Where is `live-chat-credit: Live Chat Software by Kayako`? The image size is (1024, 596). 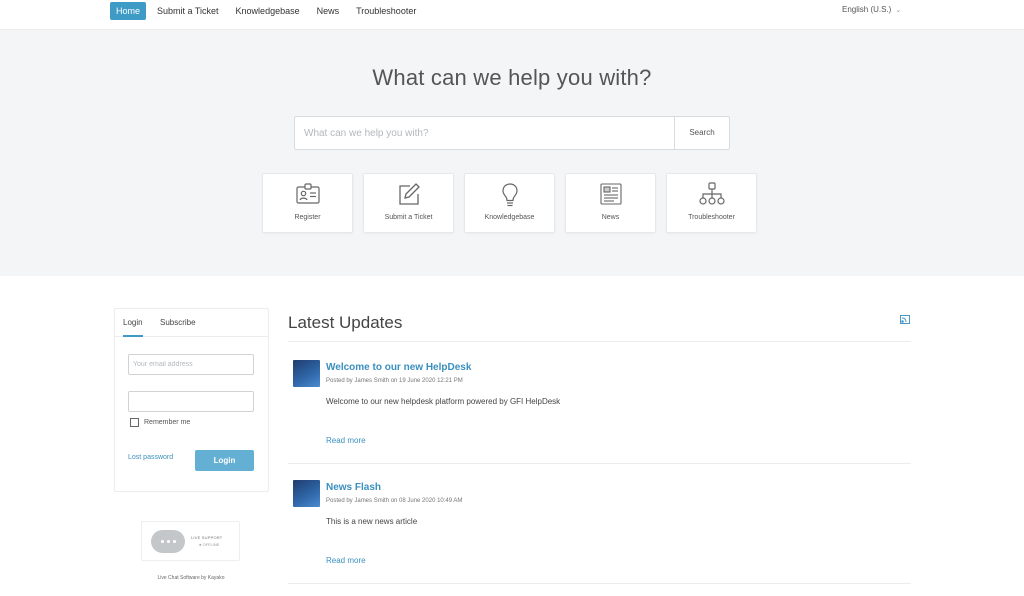
live-chat-credit: Live Chat Software by Kayako is located at coordinates (191, 578).